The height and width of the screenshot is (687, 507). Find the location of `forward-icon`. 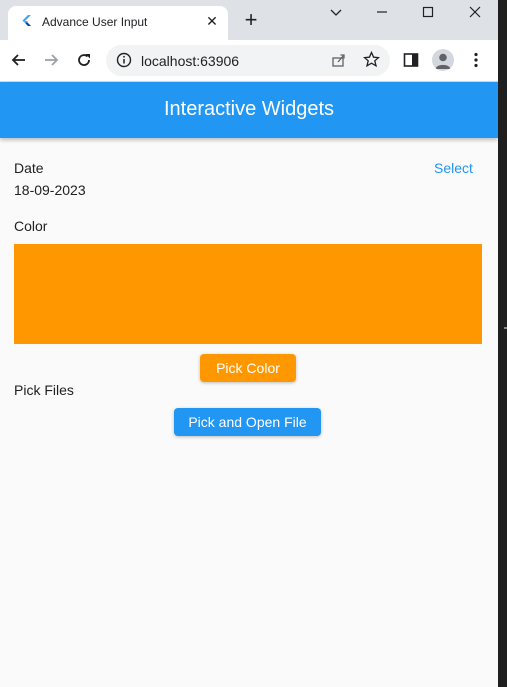

forward-icon is located at coordinates (51, 60).